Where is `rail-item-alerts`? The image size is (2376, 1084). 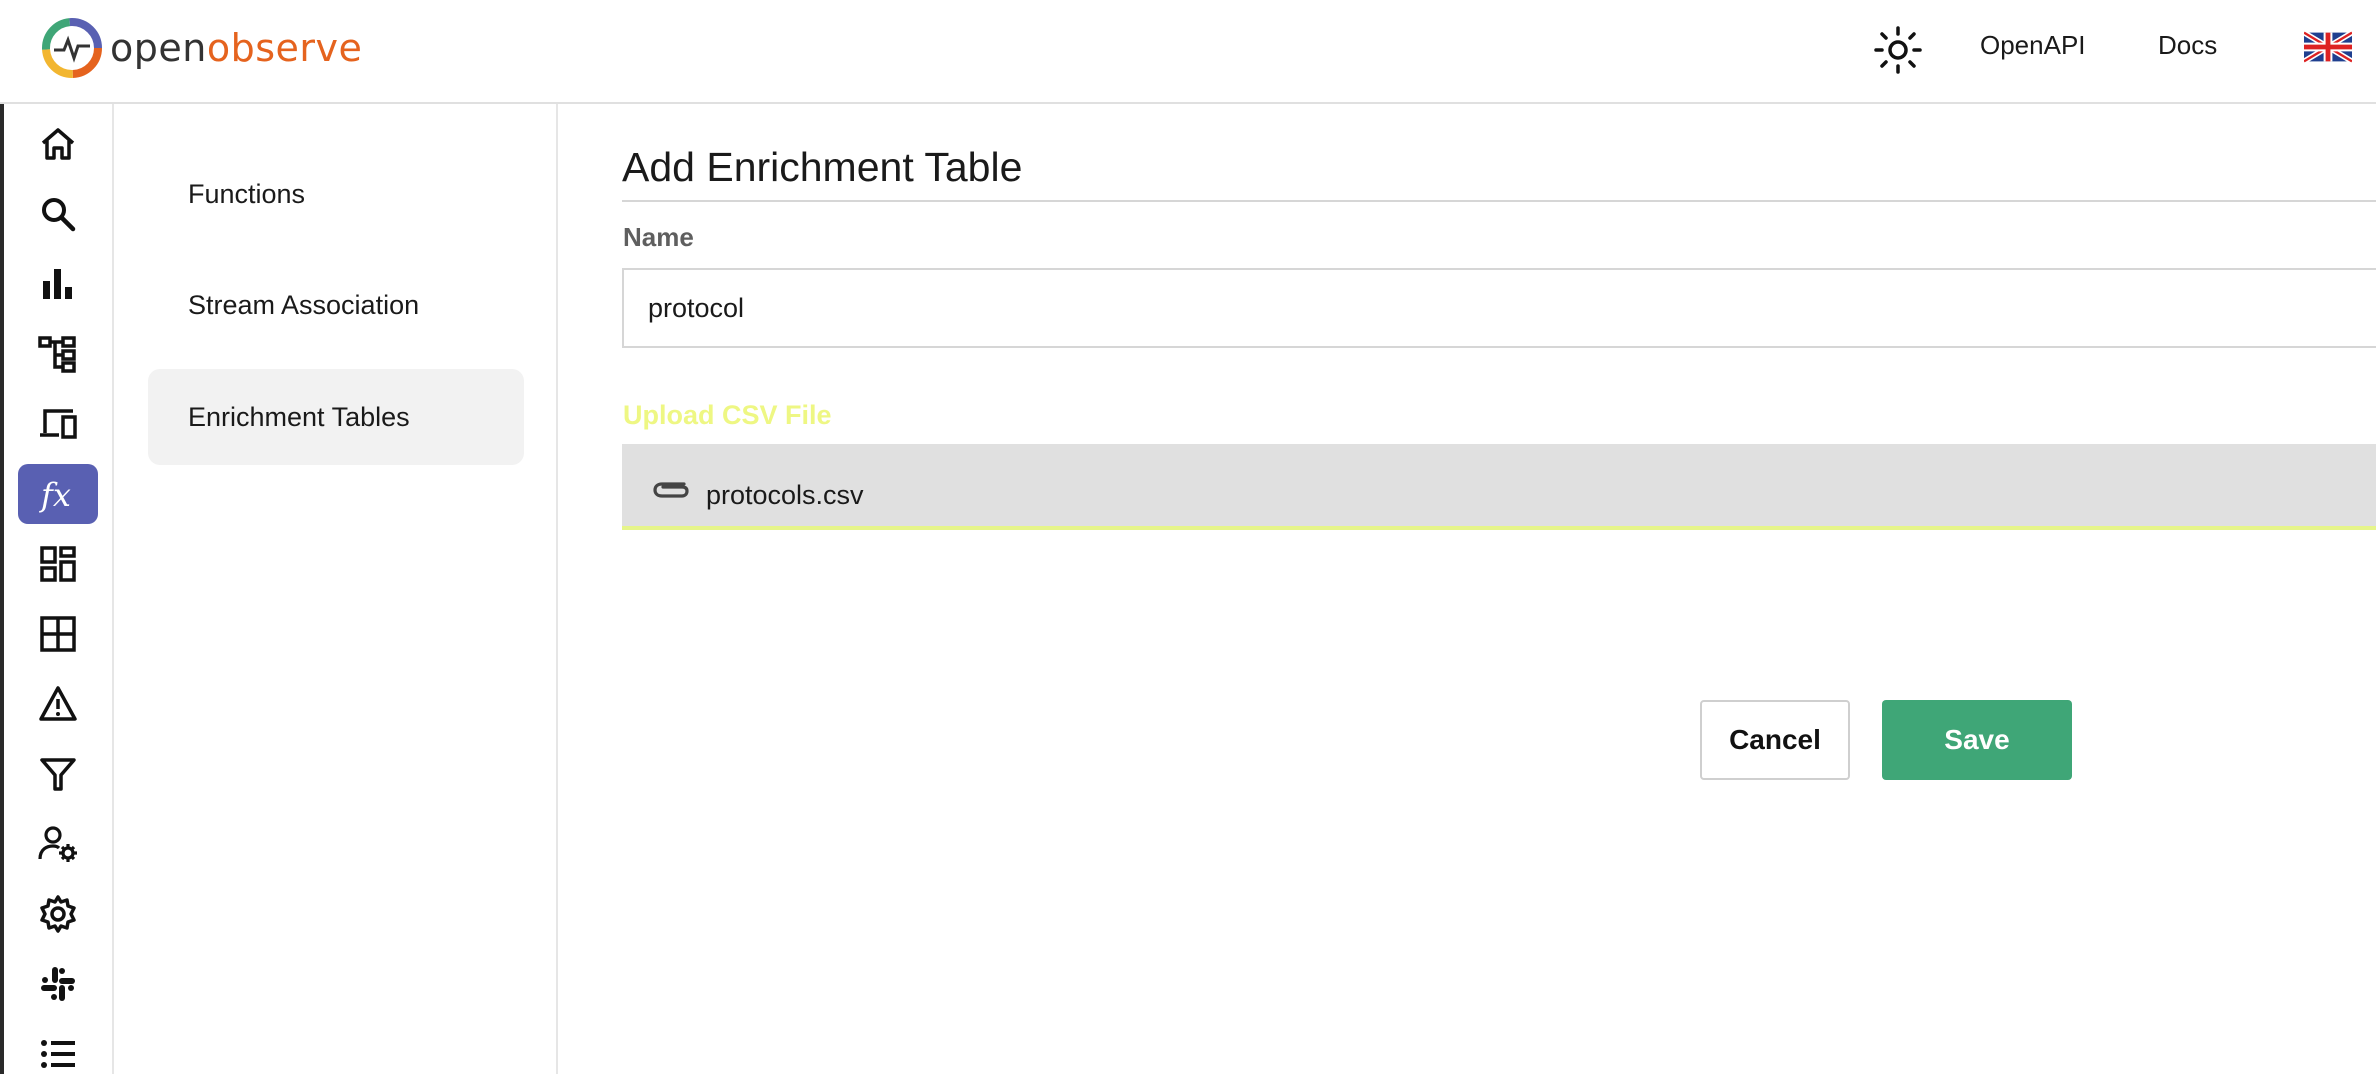
rail-item-alerts is located at coordinates (58, 704).